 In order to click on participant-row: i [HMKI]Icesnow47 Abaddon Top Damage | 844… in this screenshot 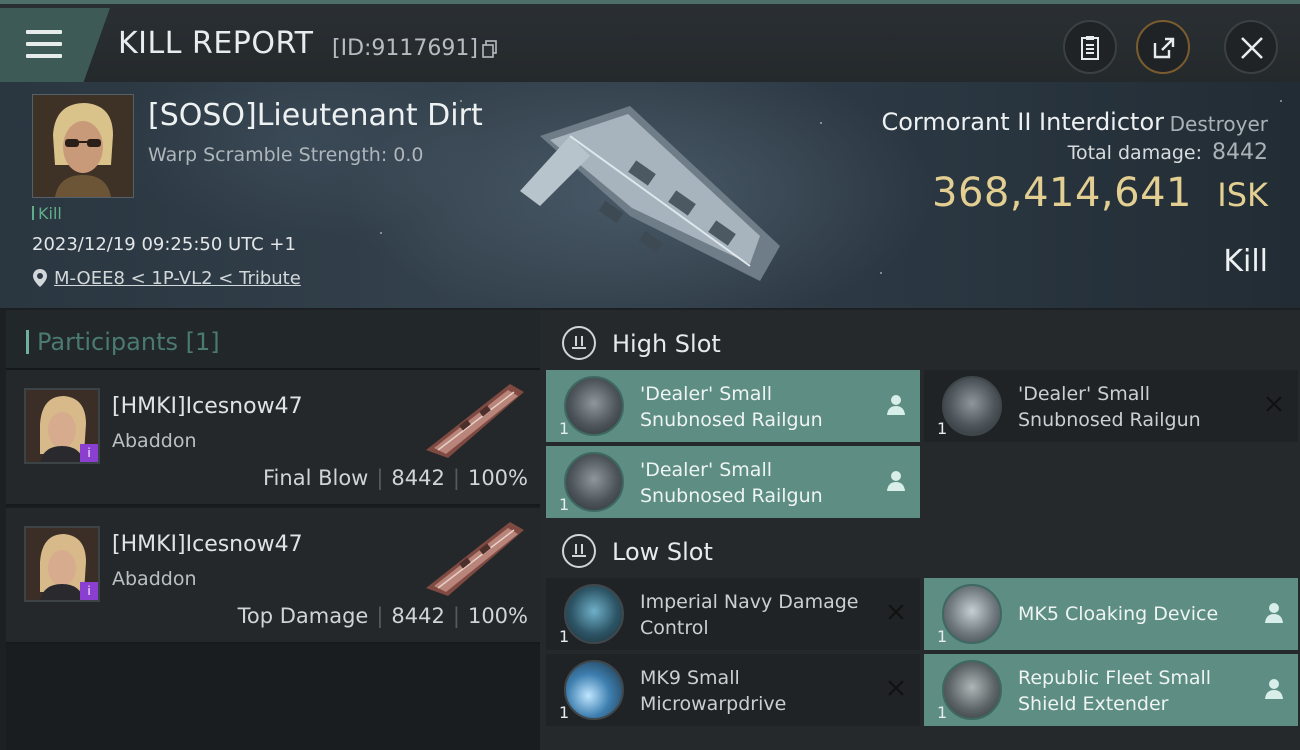, I will do `click(273, 576)`.